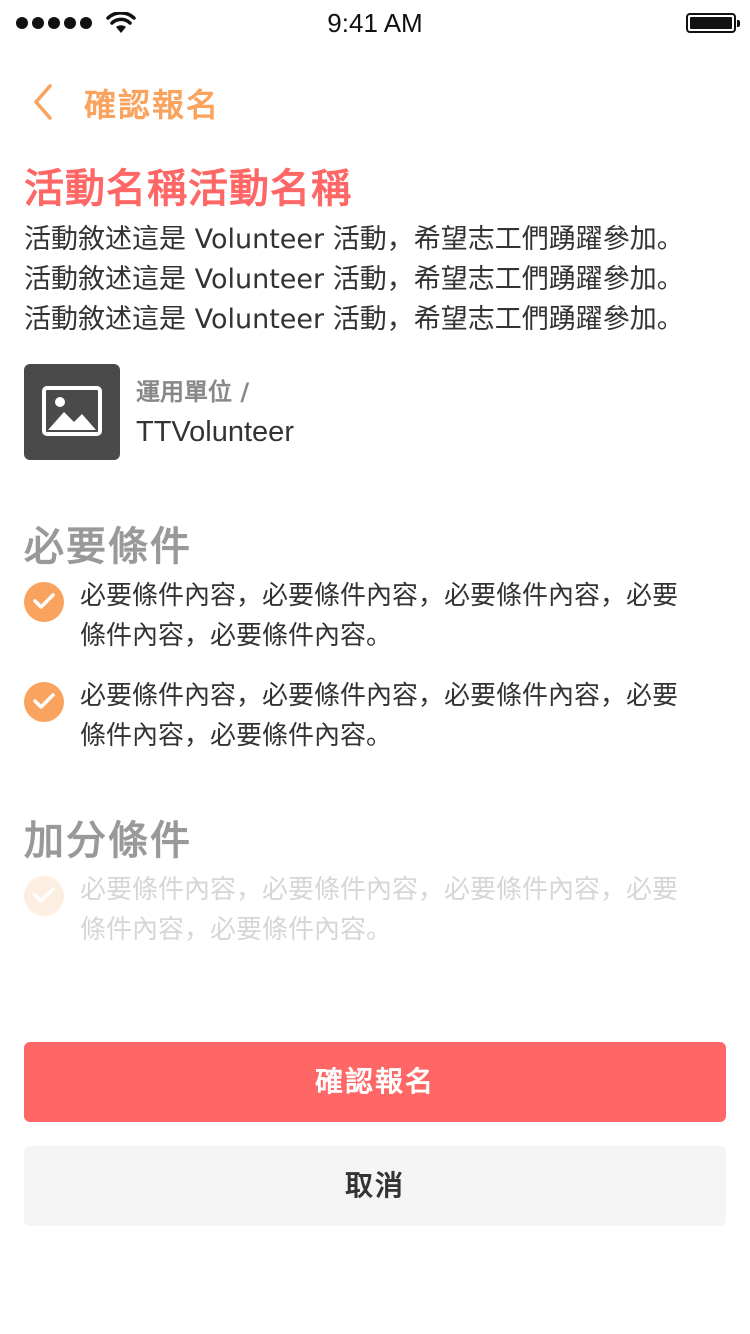 This screenshot has height=1334, width=750. I want to click on battery-icon, so click(713, 23).